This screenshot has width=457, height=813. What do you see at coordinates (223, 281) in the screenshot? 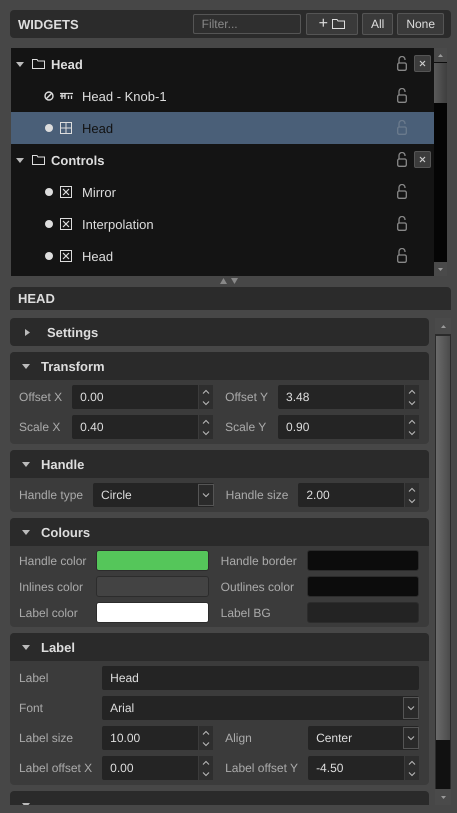
I see `splitter-up-icon` at bounding box center [223, 281].